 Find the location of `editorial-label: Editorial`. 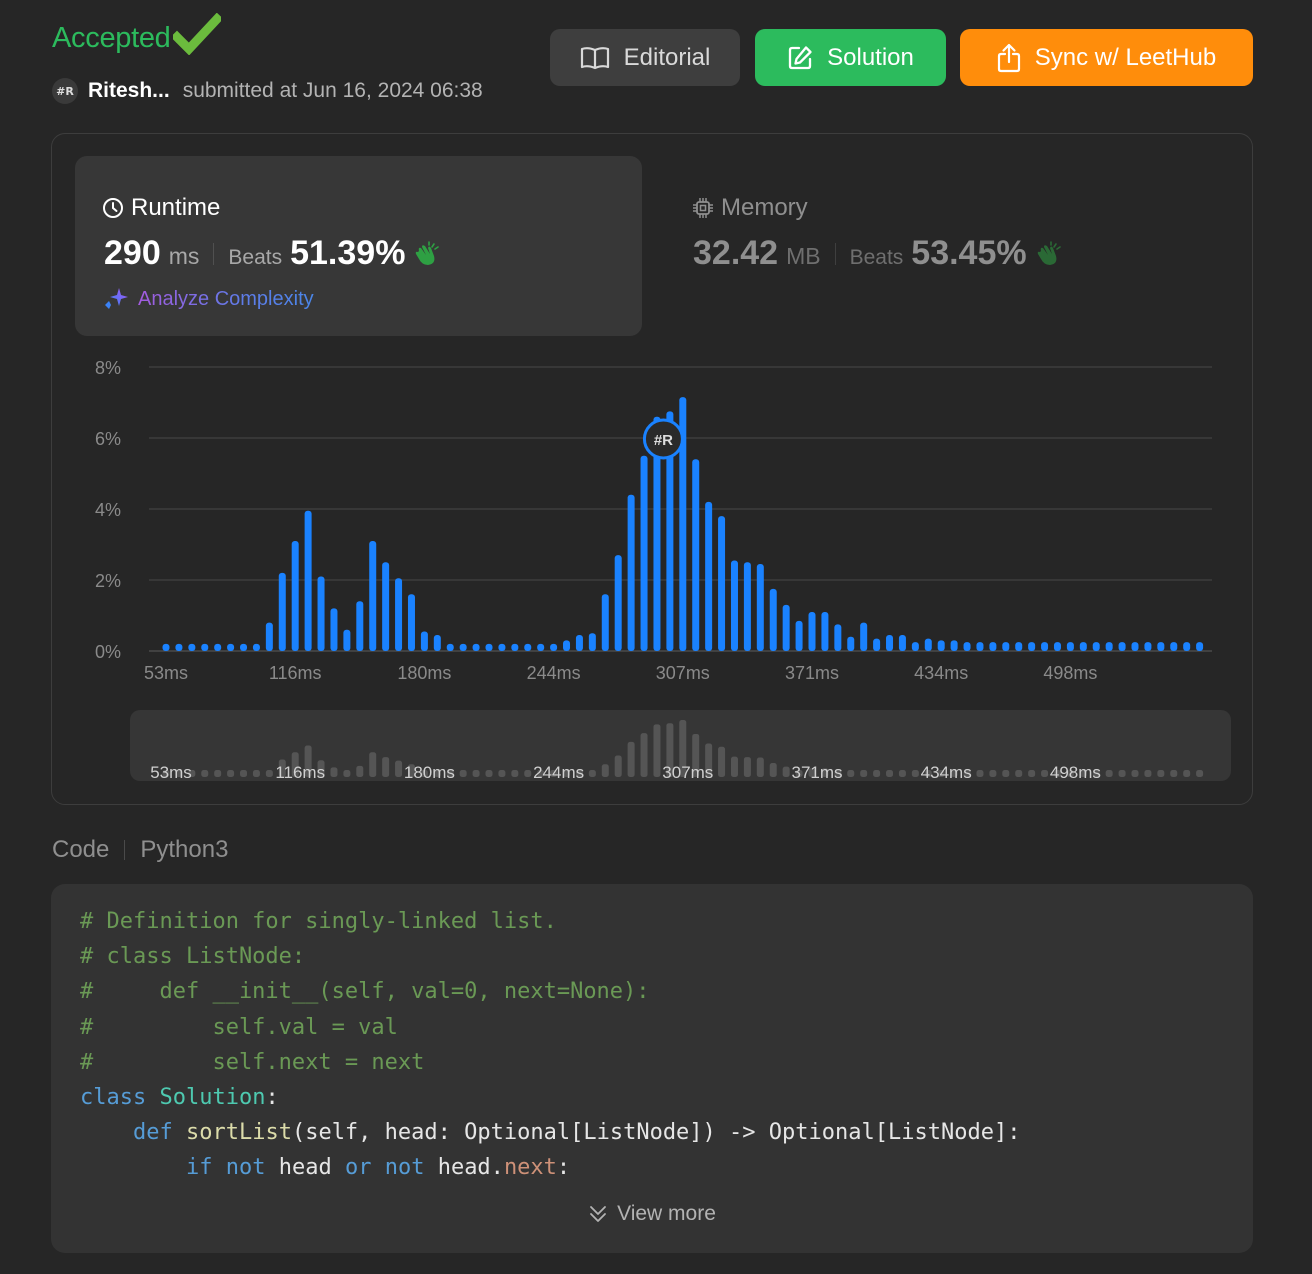

editorial-label: Editorial is located at coordinates (667, 57).